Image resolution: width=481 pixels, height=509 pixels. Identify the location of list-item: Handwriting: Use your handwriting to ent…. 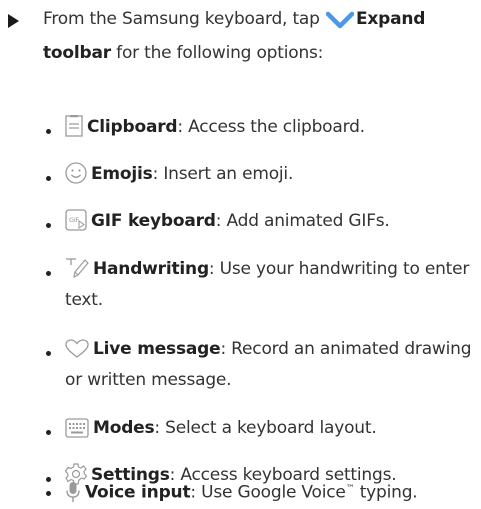
(261, 285).